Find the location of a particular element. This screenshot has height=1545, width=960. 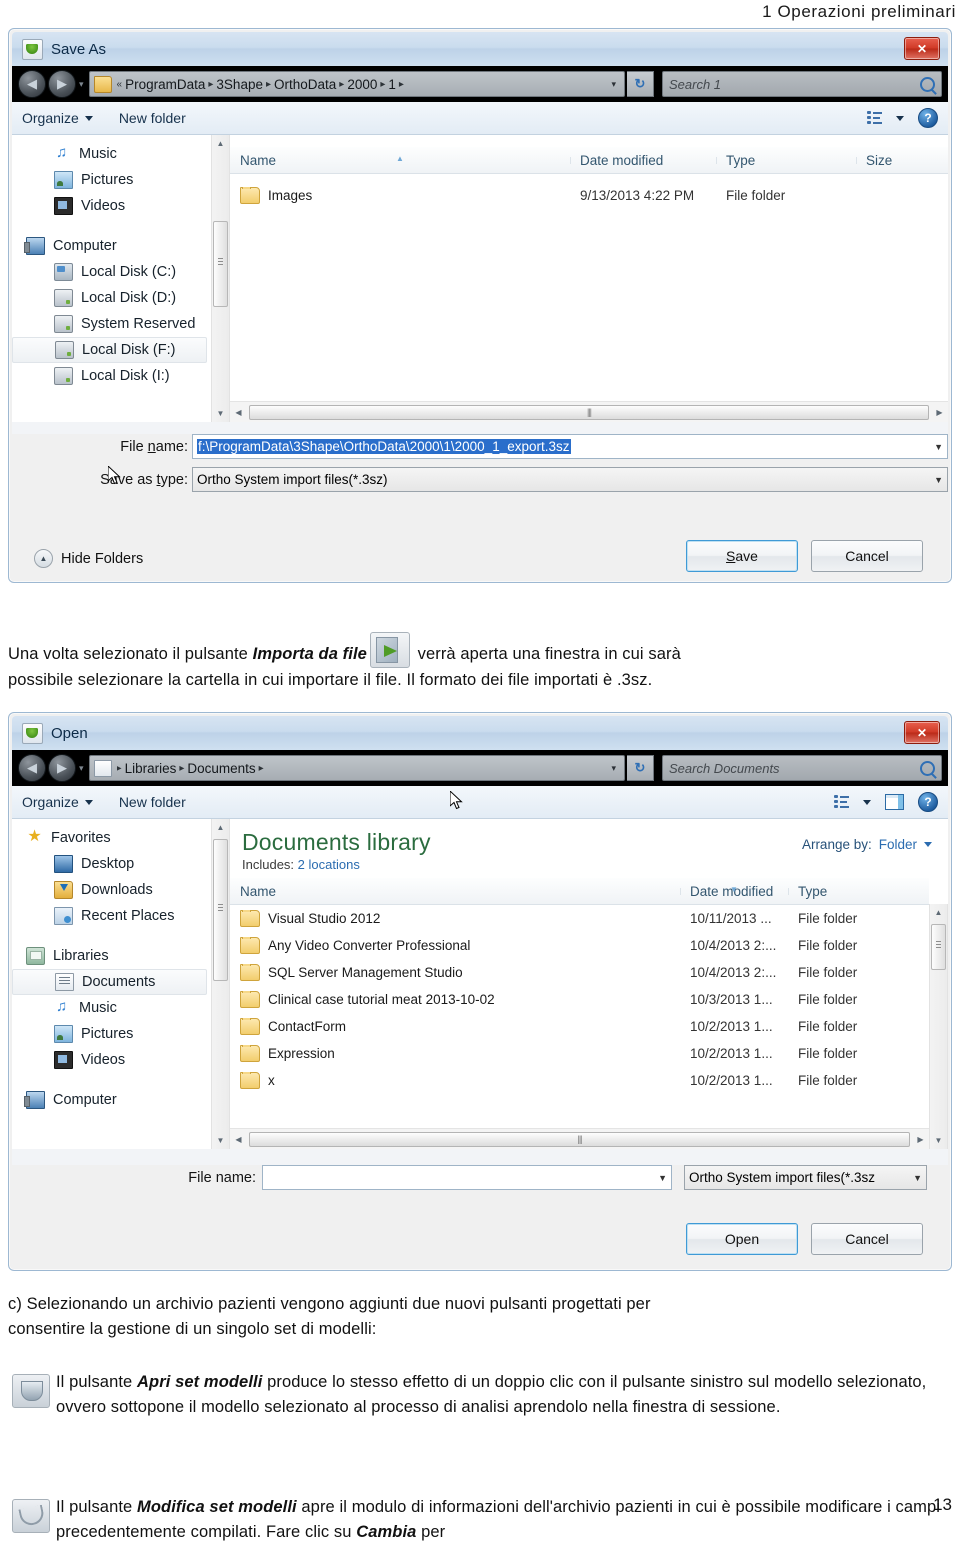

column-date-modified: ▼ Date modified is located at coordinates (734, 891).